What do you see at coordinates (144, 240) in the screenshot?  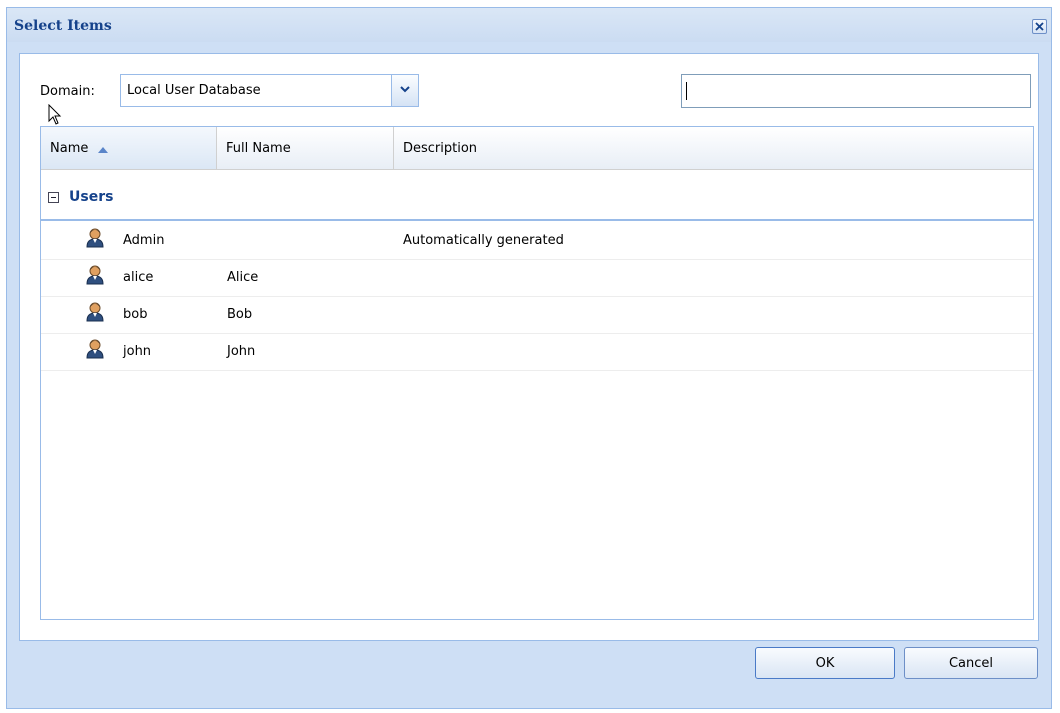 I see `row-name: Admin` at bounding box center [144, 240].